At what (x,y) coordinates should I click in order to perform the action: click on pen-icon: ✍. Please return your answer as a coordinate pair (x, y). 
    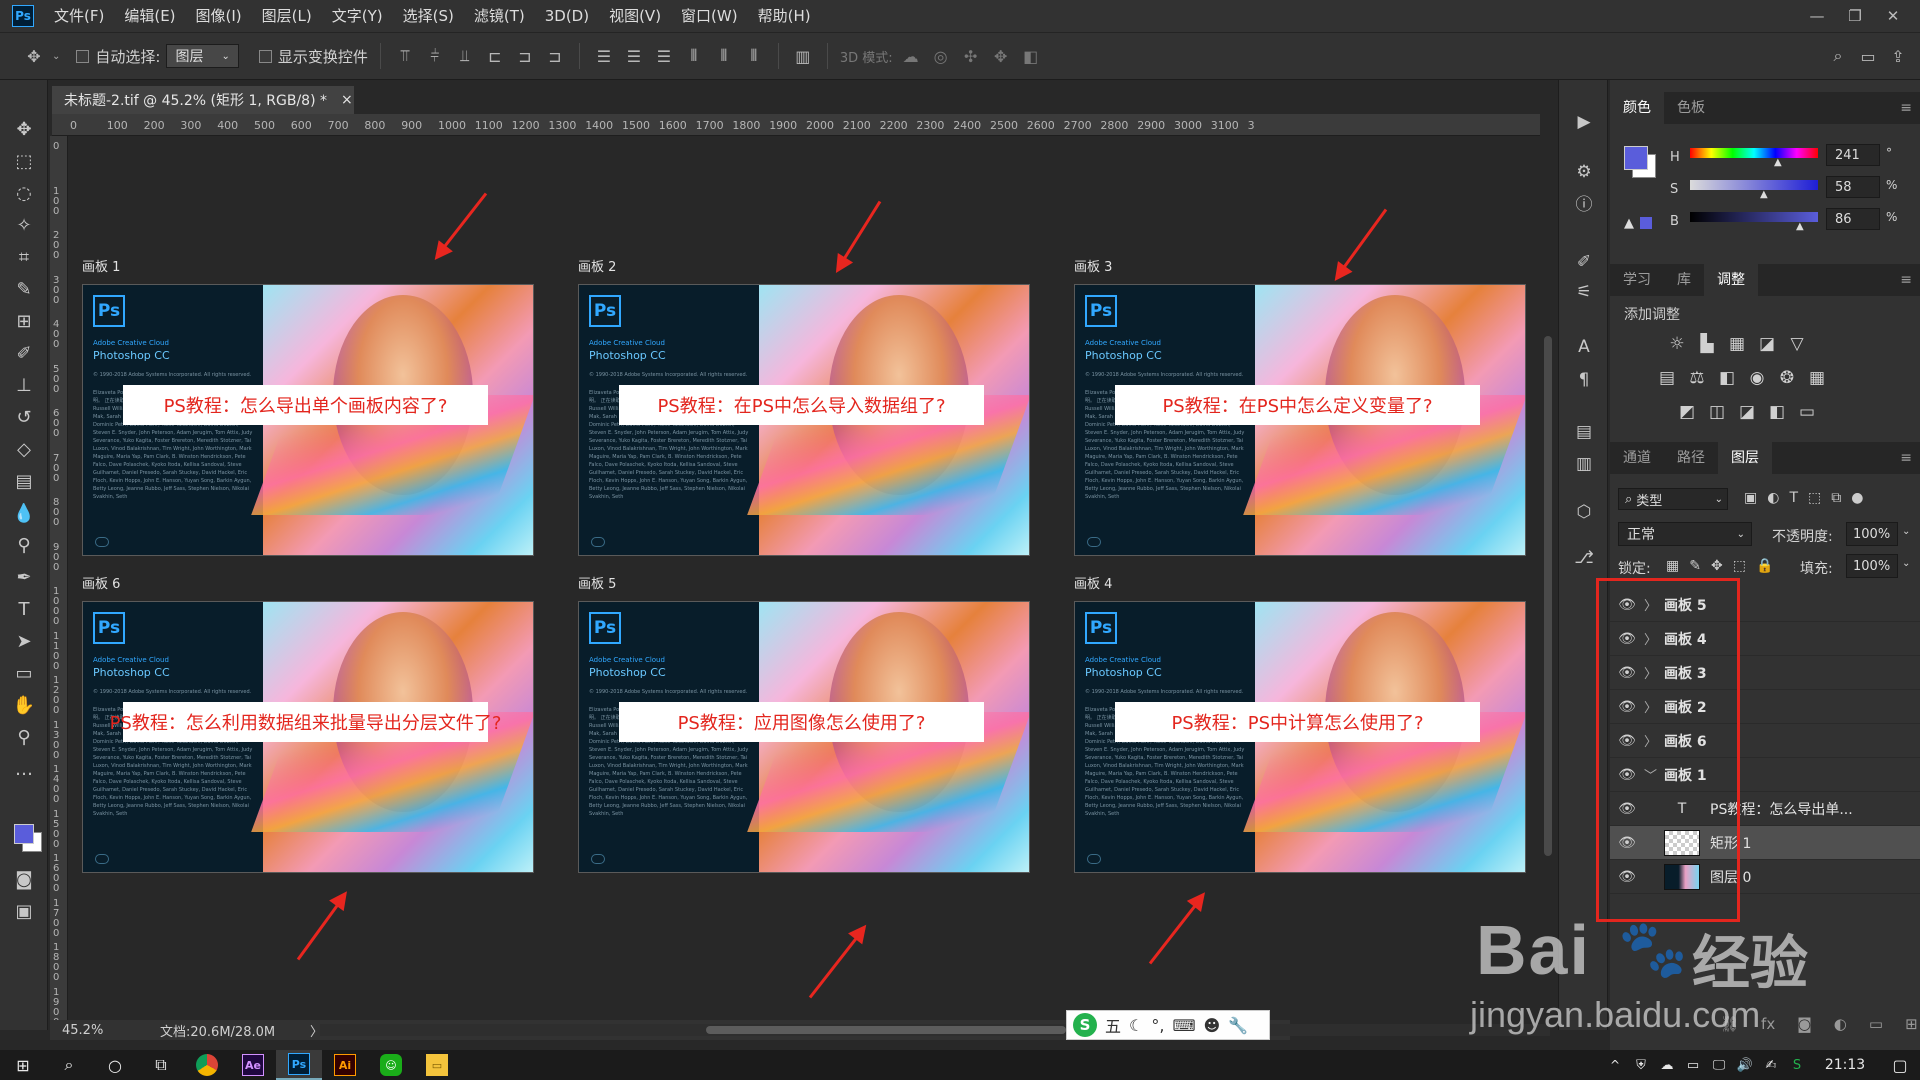
    Looking at the image, I should click on (1771, 1065).